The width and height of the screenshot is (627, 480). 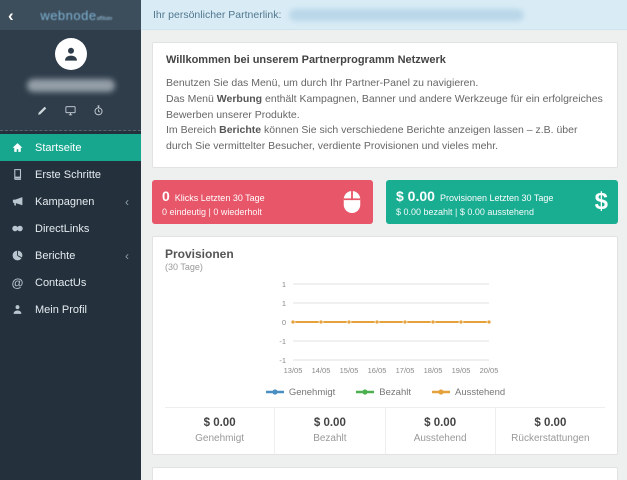 I want to click on partner-link-redacted, so click(x=407, y=14).